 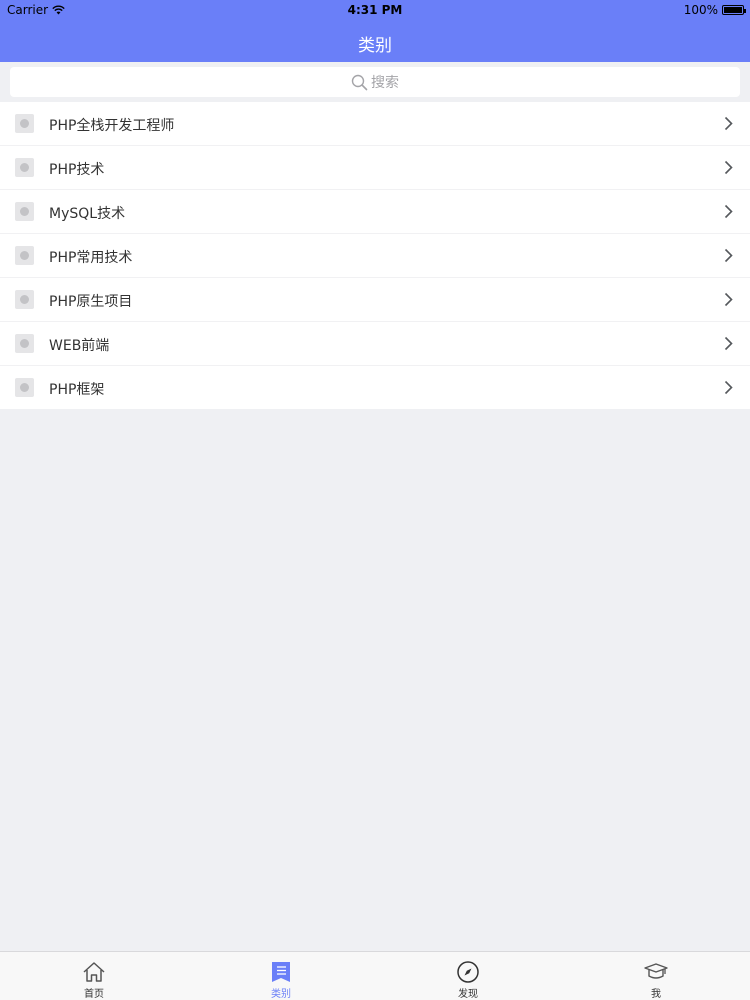 I want to click on category-label: PHP常用技术, so click(x=91, y=258).